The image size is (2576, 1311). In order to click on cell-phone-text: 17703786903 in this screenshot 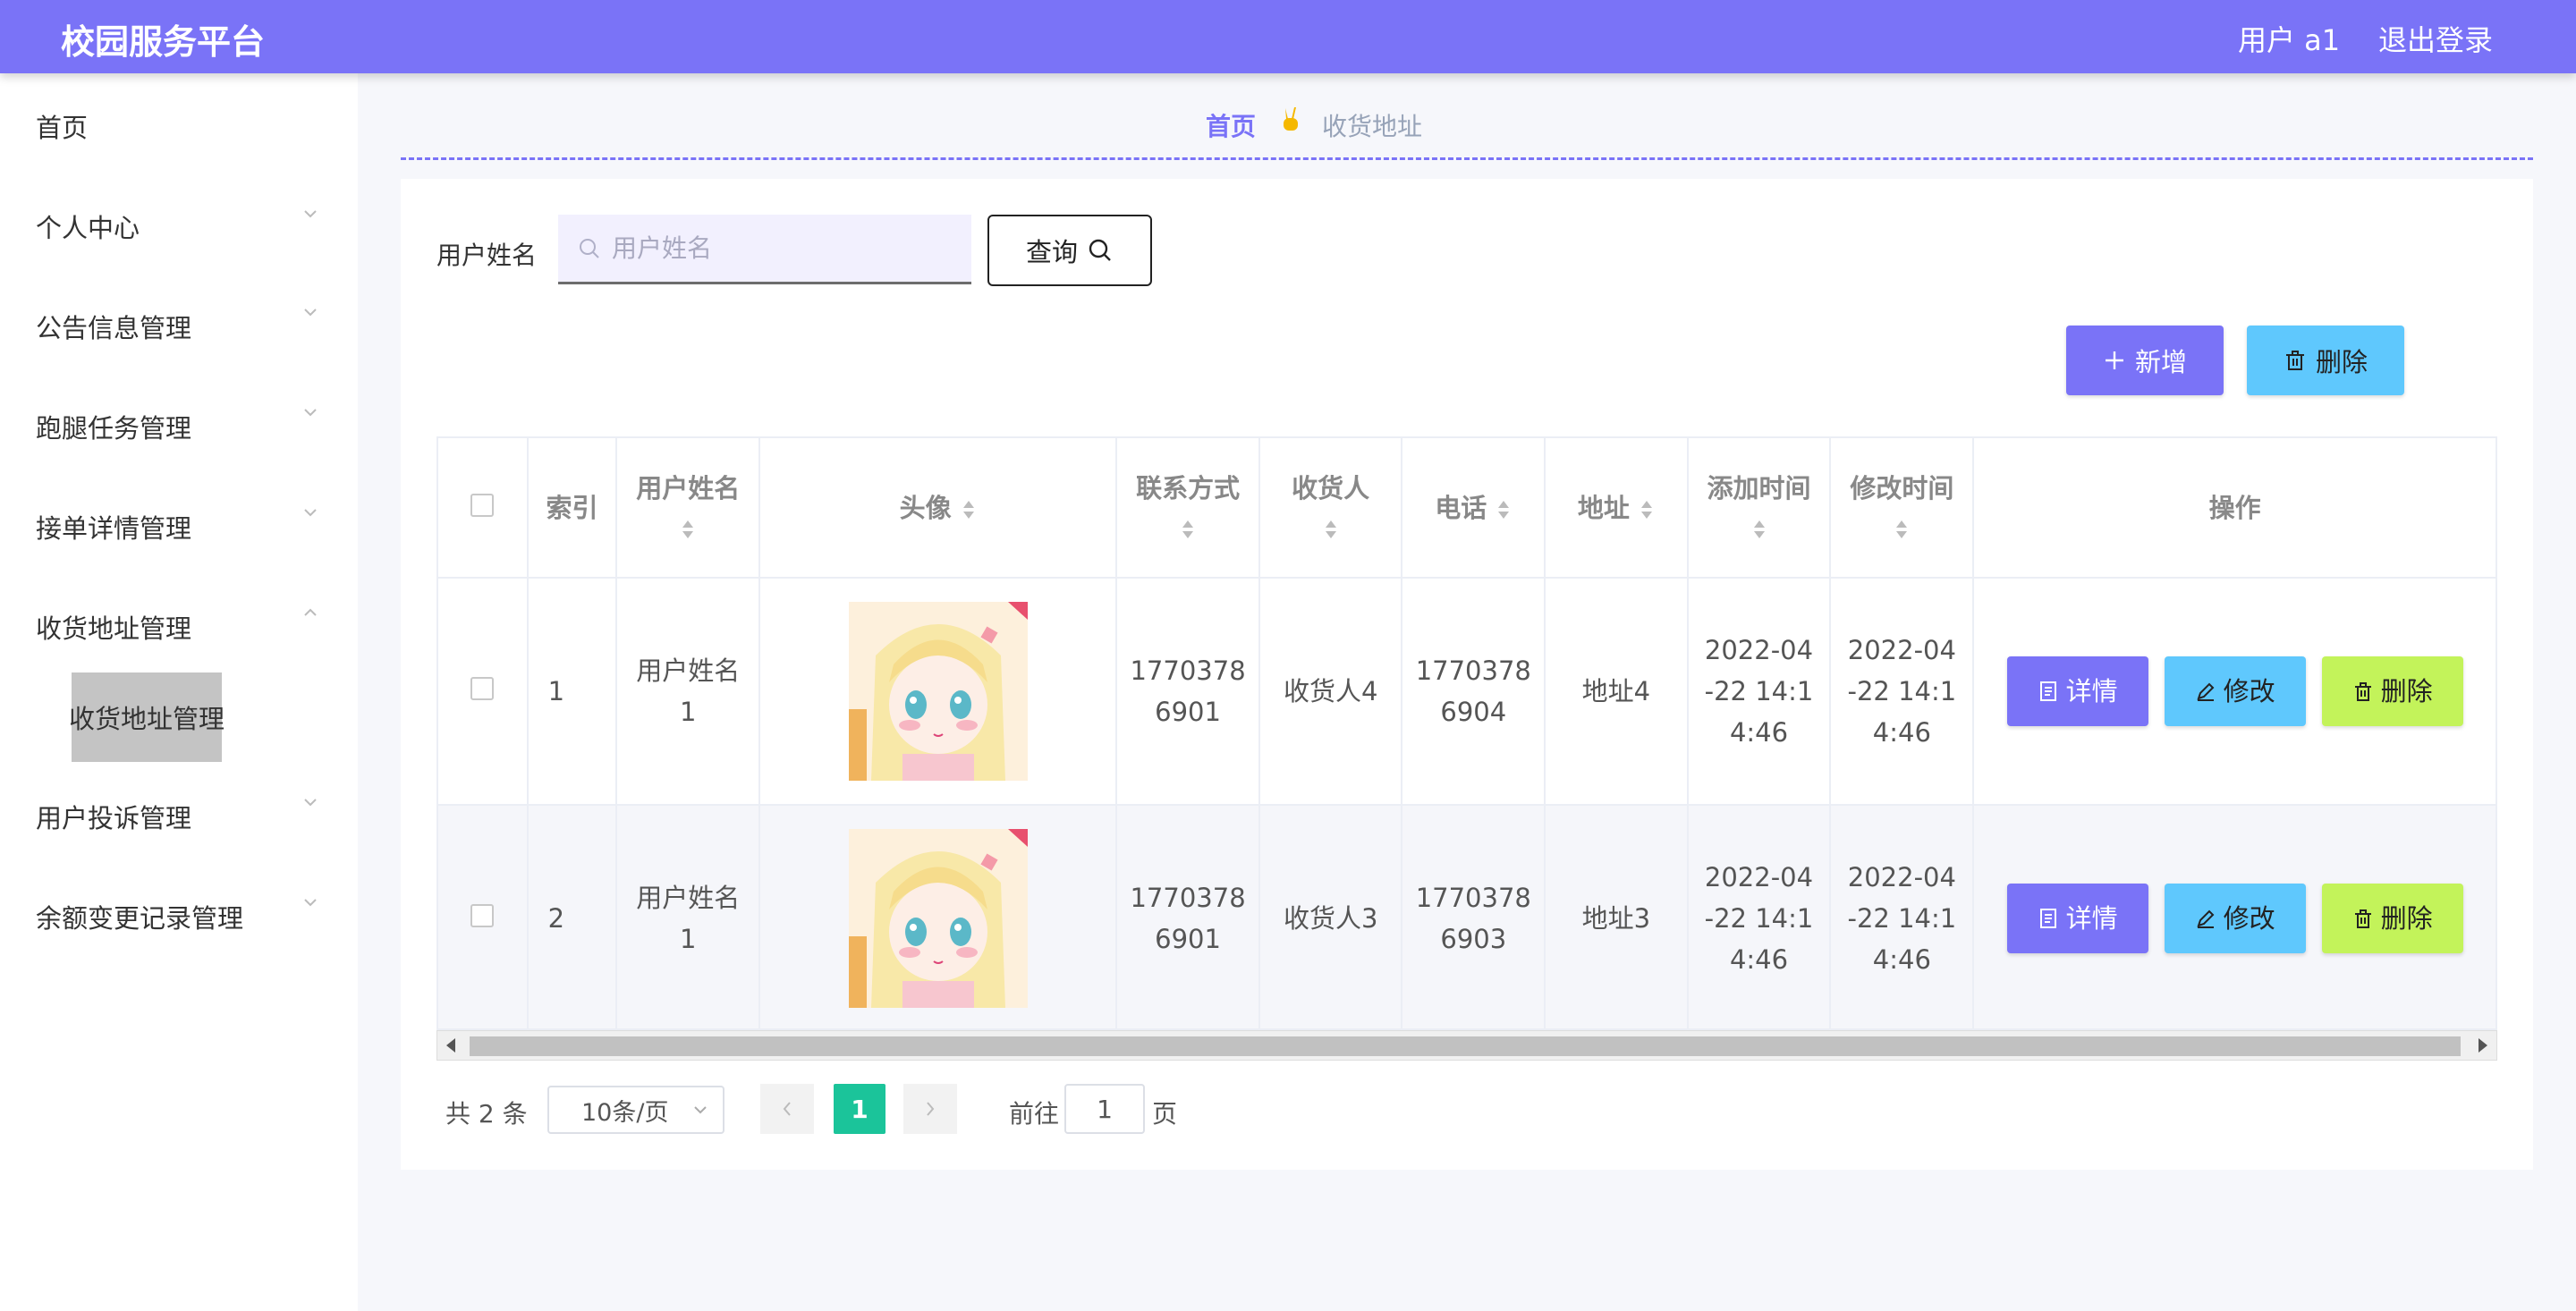, I will do `click(1473, 918)`.